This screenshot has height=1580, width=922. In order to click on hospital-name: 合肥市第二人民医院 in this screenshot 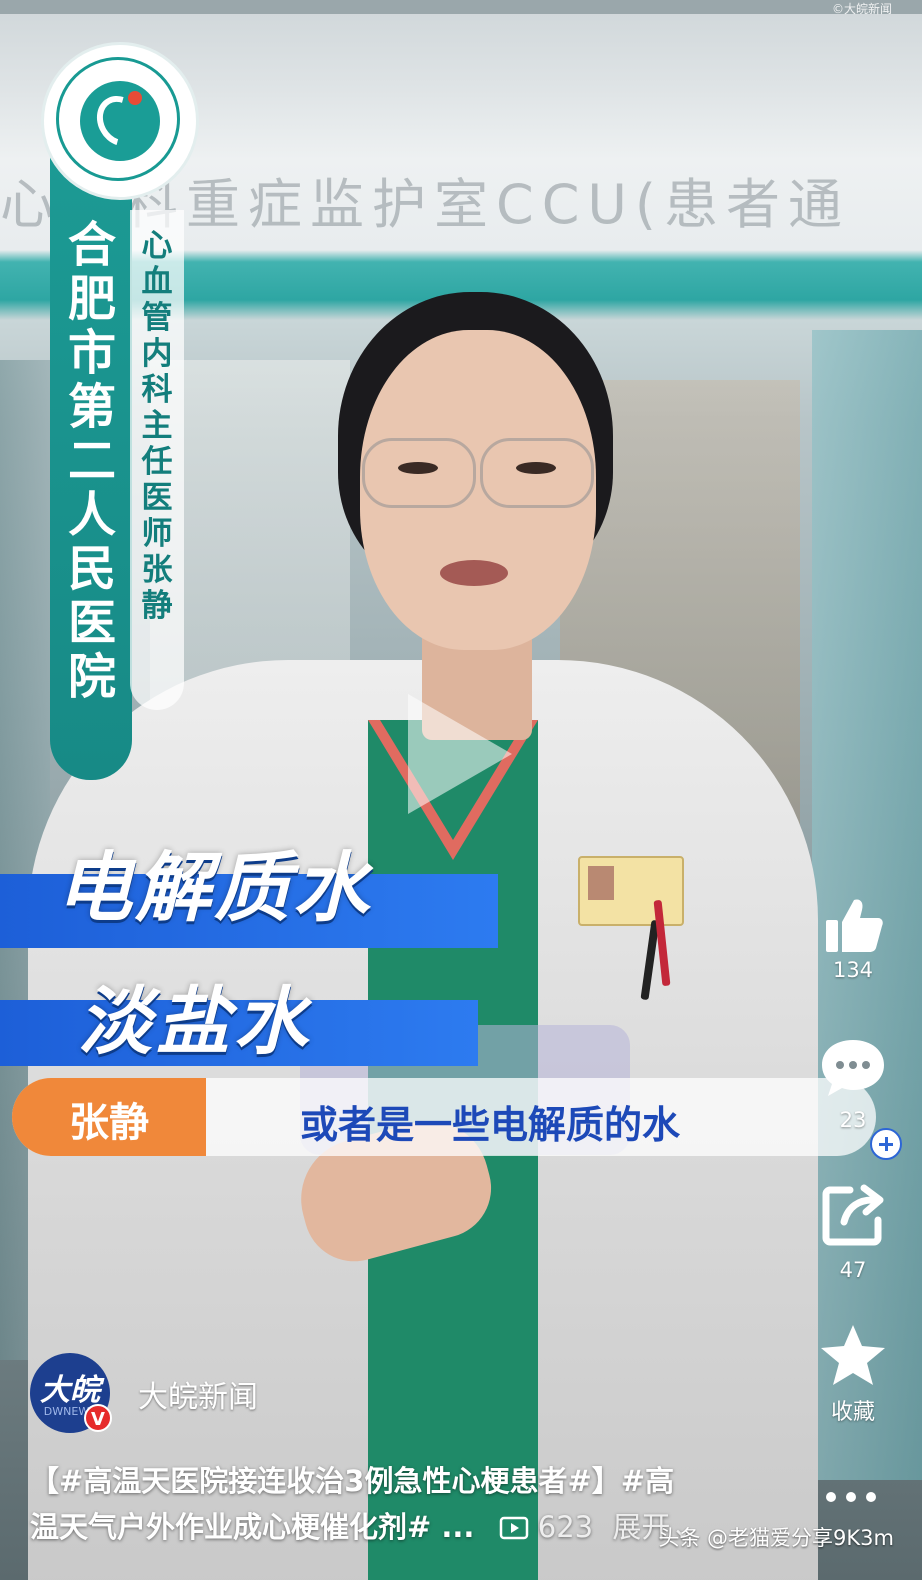, I will do `click(91, 461)`.